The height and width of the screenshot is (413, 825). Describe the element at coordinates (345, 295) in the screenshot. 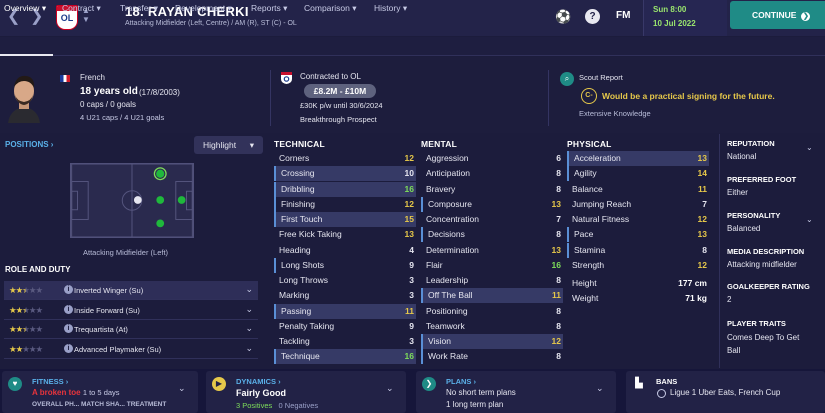

I see `attribute-row: Marking 3` at that location.